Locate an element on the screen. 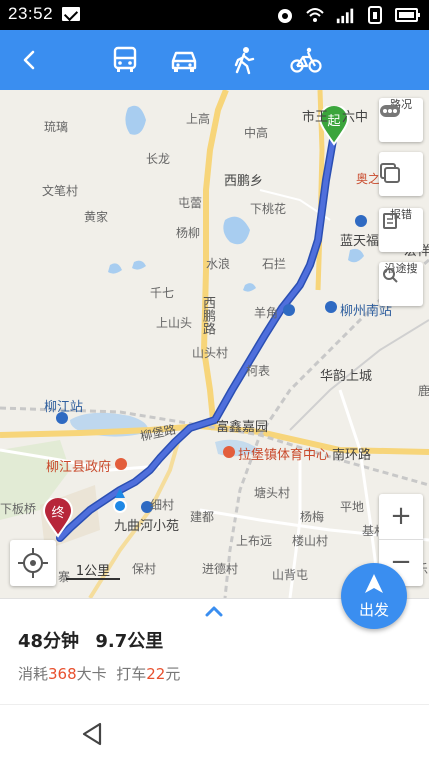  map-label: 保村 is located at coordinates (144, 569).